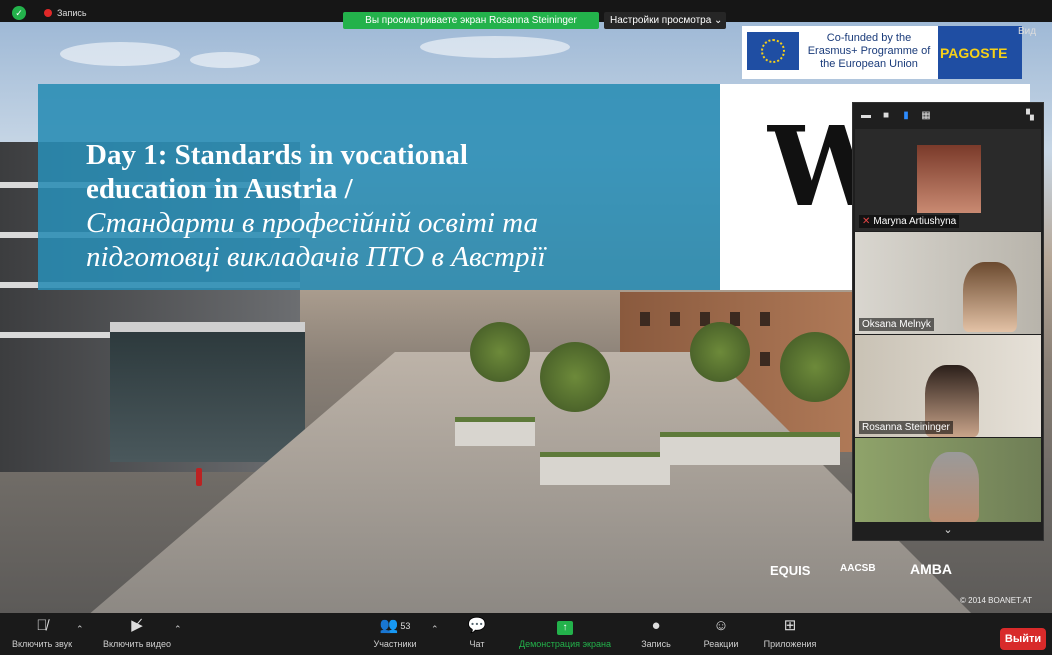  I want to click on participant-name-tag: Oksana Melnyk, so click(896, 324).